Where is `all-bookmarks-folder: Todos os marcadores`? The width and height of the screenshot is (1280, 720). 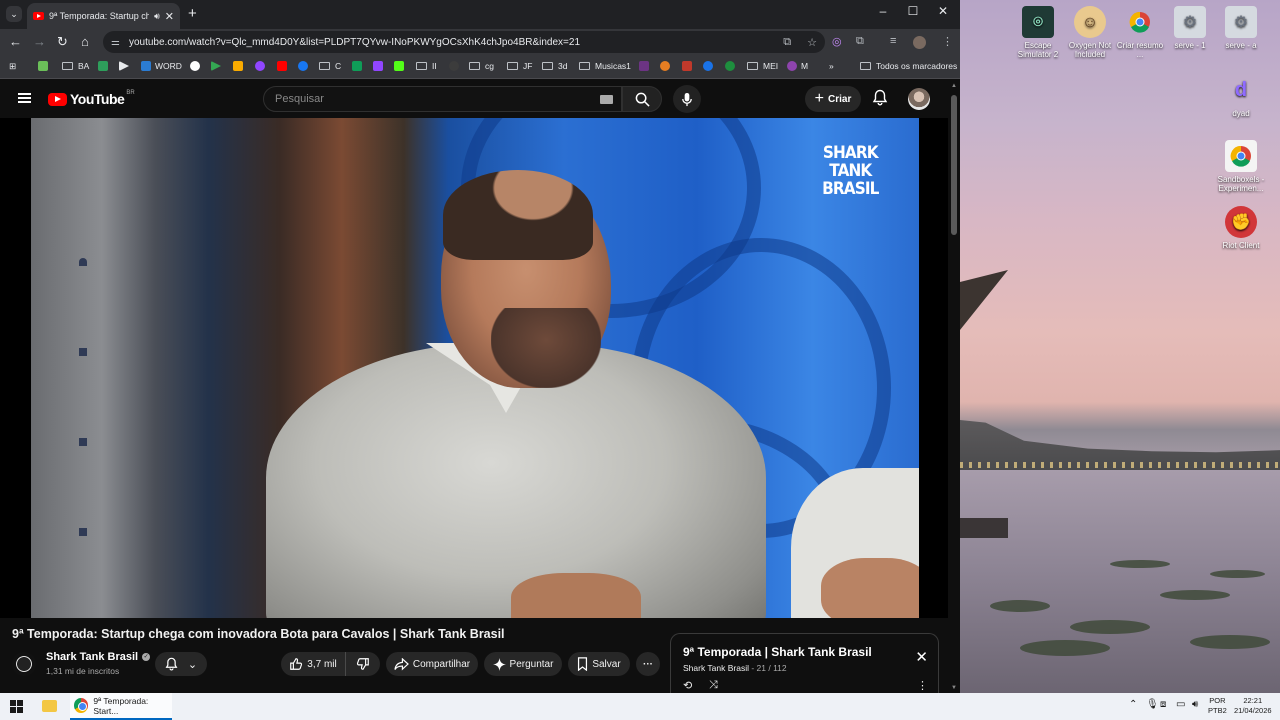
all-bookmarks-folder: Todos os marcadores is located at coordinates (908, 66).